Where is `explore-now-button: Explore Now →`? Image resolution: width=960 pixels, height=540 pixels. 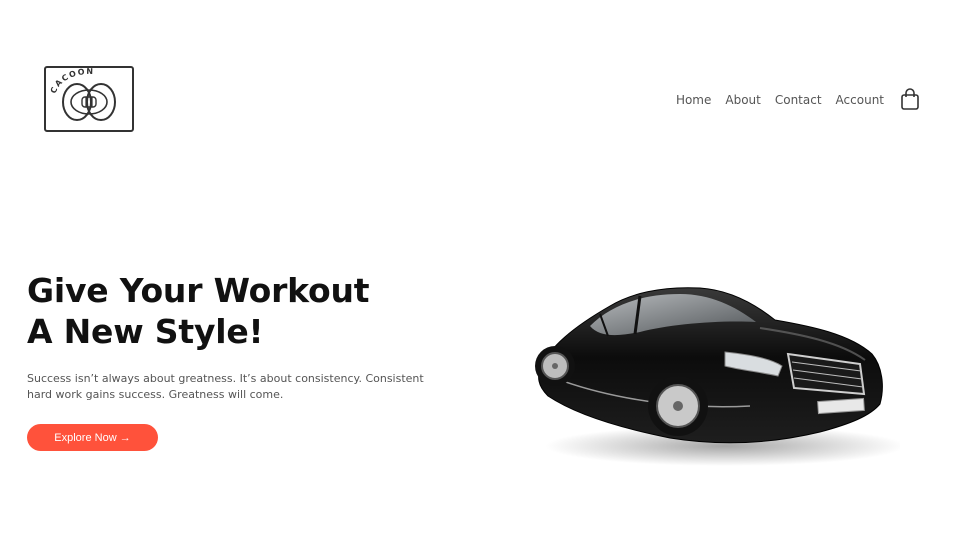
explore-now-button: Explore Now → is located at coordinates (92, 437).